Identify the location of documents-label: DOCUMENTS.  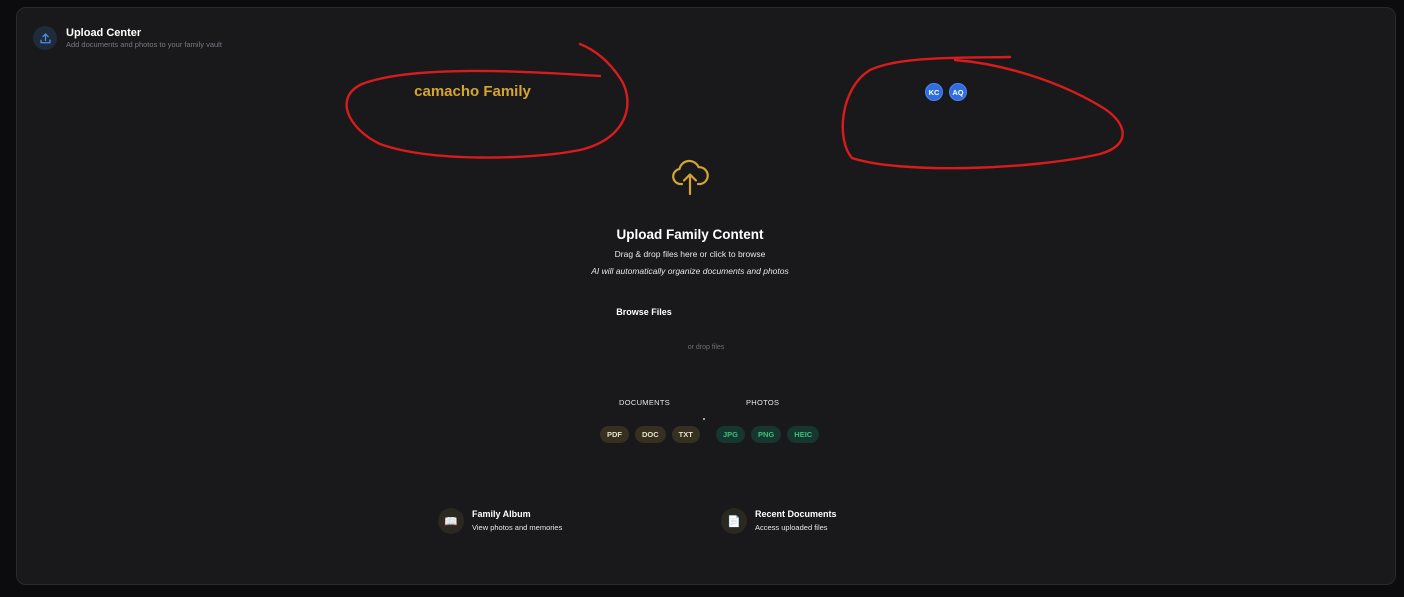
(645, 402).